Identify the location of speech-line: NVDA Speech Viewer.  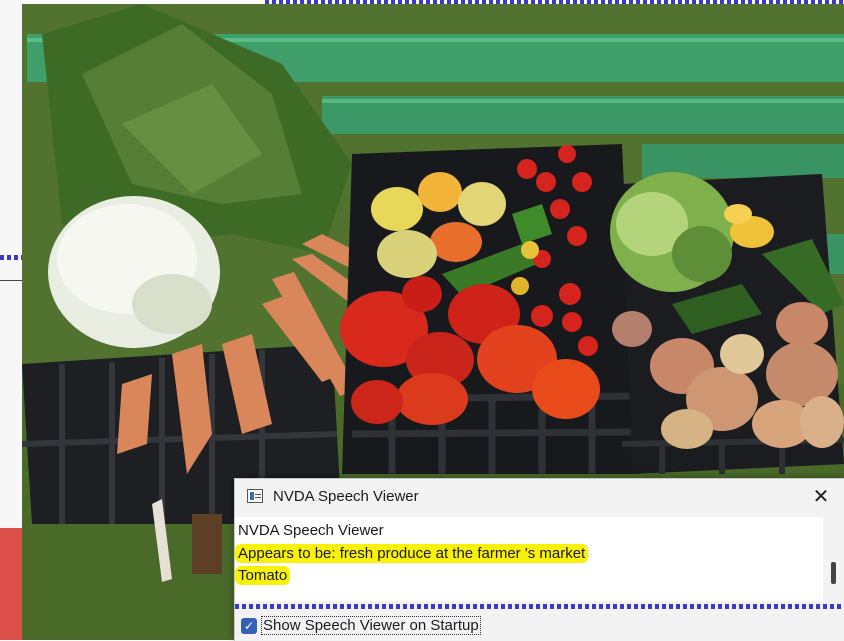
(311, 530).